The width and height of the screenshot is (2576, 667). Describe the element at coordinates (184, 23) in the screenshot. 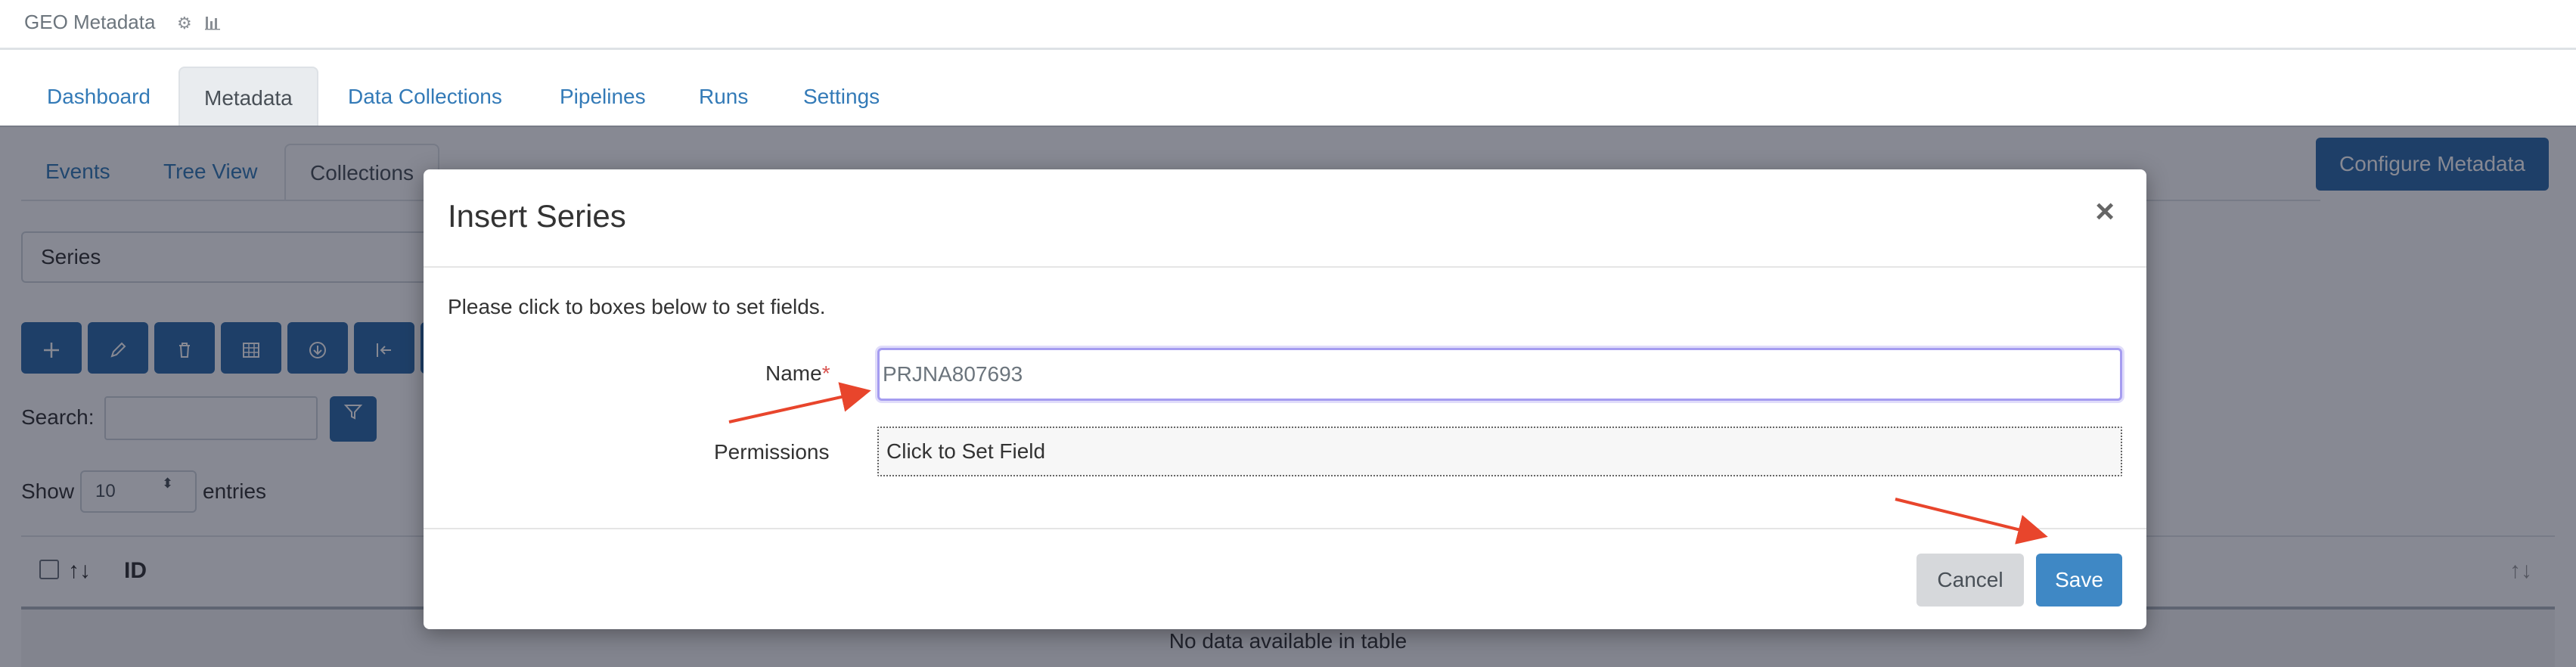

I see `gear-icon: ⚙` at that location.